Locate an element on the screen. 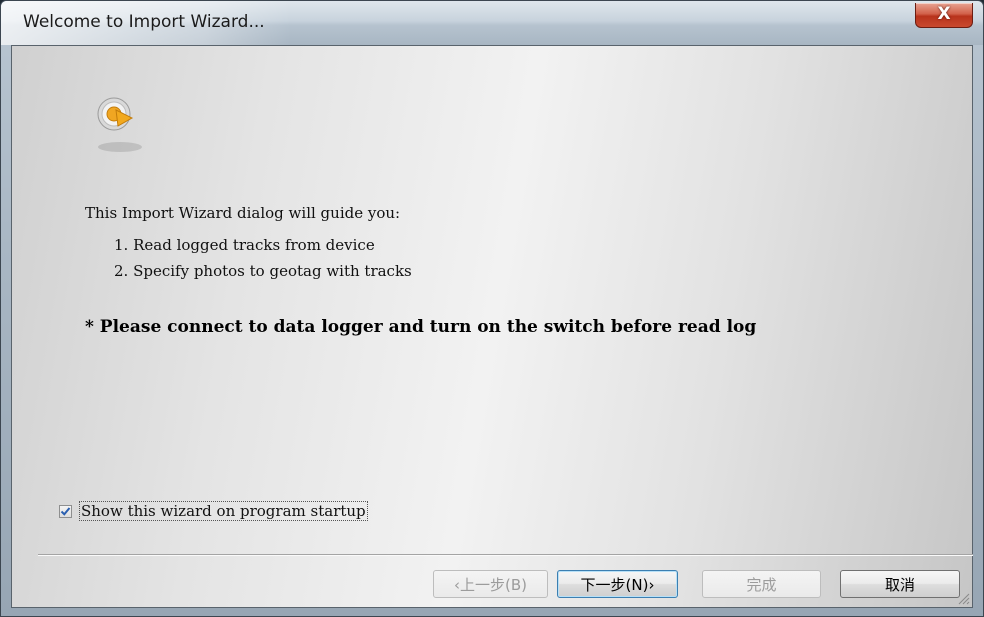 Image resolution: width=984 pixels, height=617 pixels. title-bar: Welcome to Import Wizard... X is located at coordinates (492, 23).